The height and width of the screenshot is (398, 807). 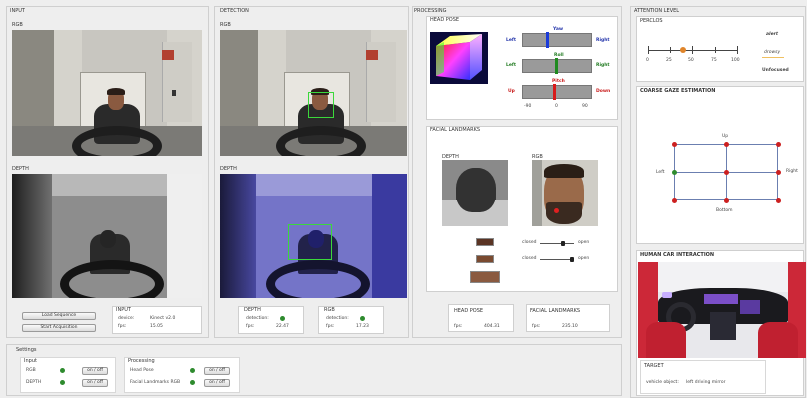 What do you see at coordinates (772, 34) in the screenshot?
I see `legend-alert: alert` at bounding box center [772, 34].